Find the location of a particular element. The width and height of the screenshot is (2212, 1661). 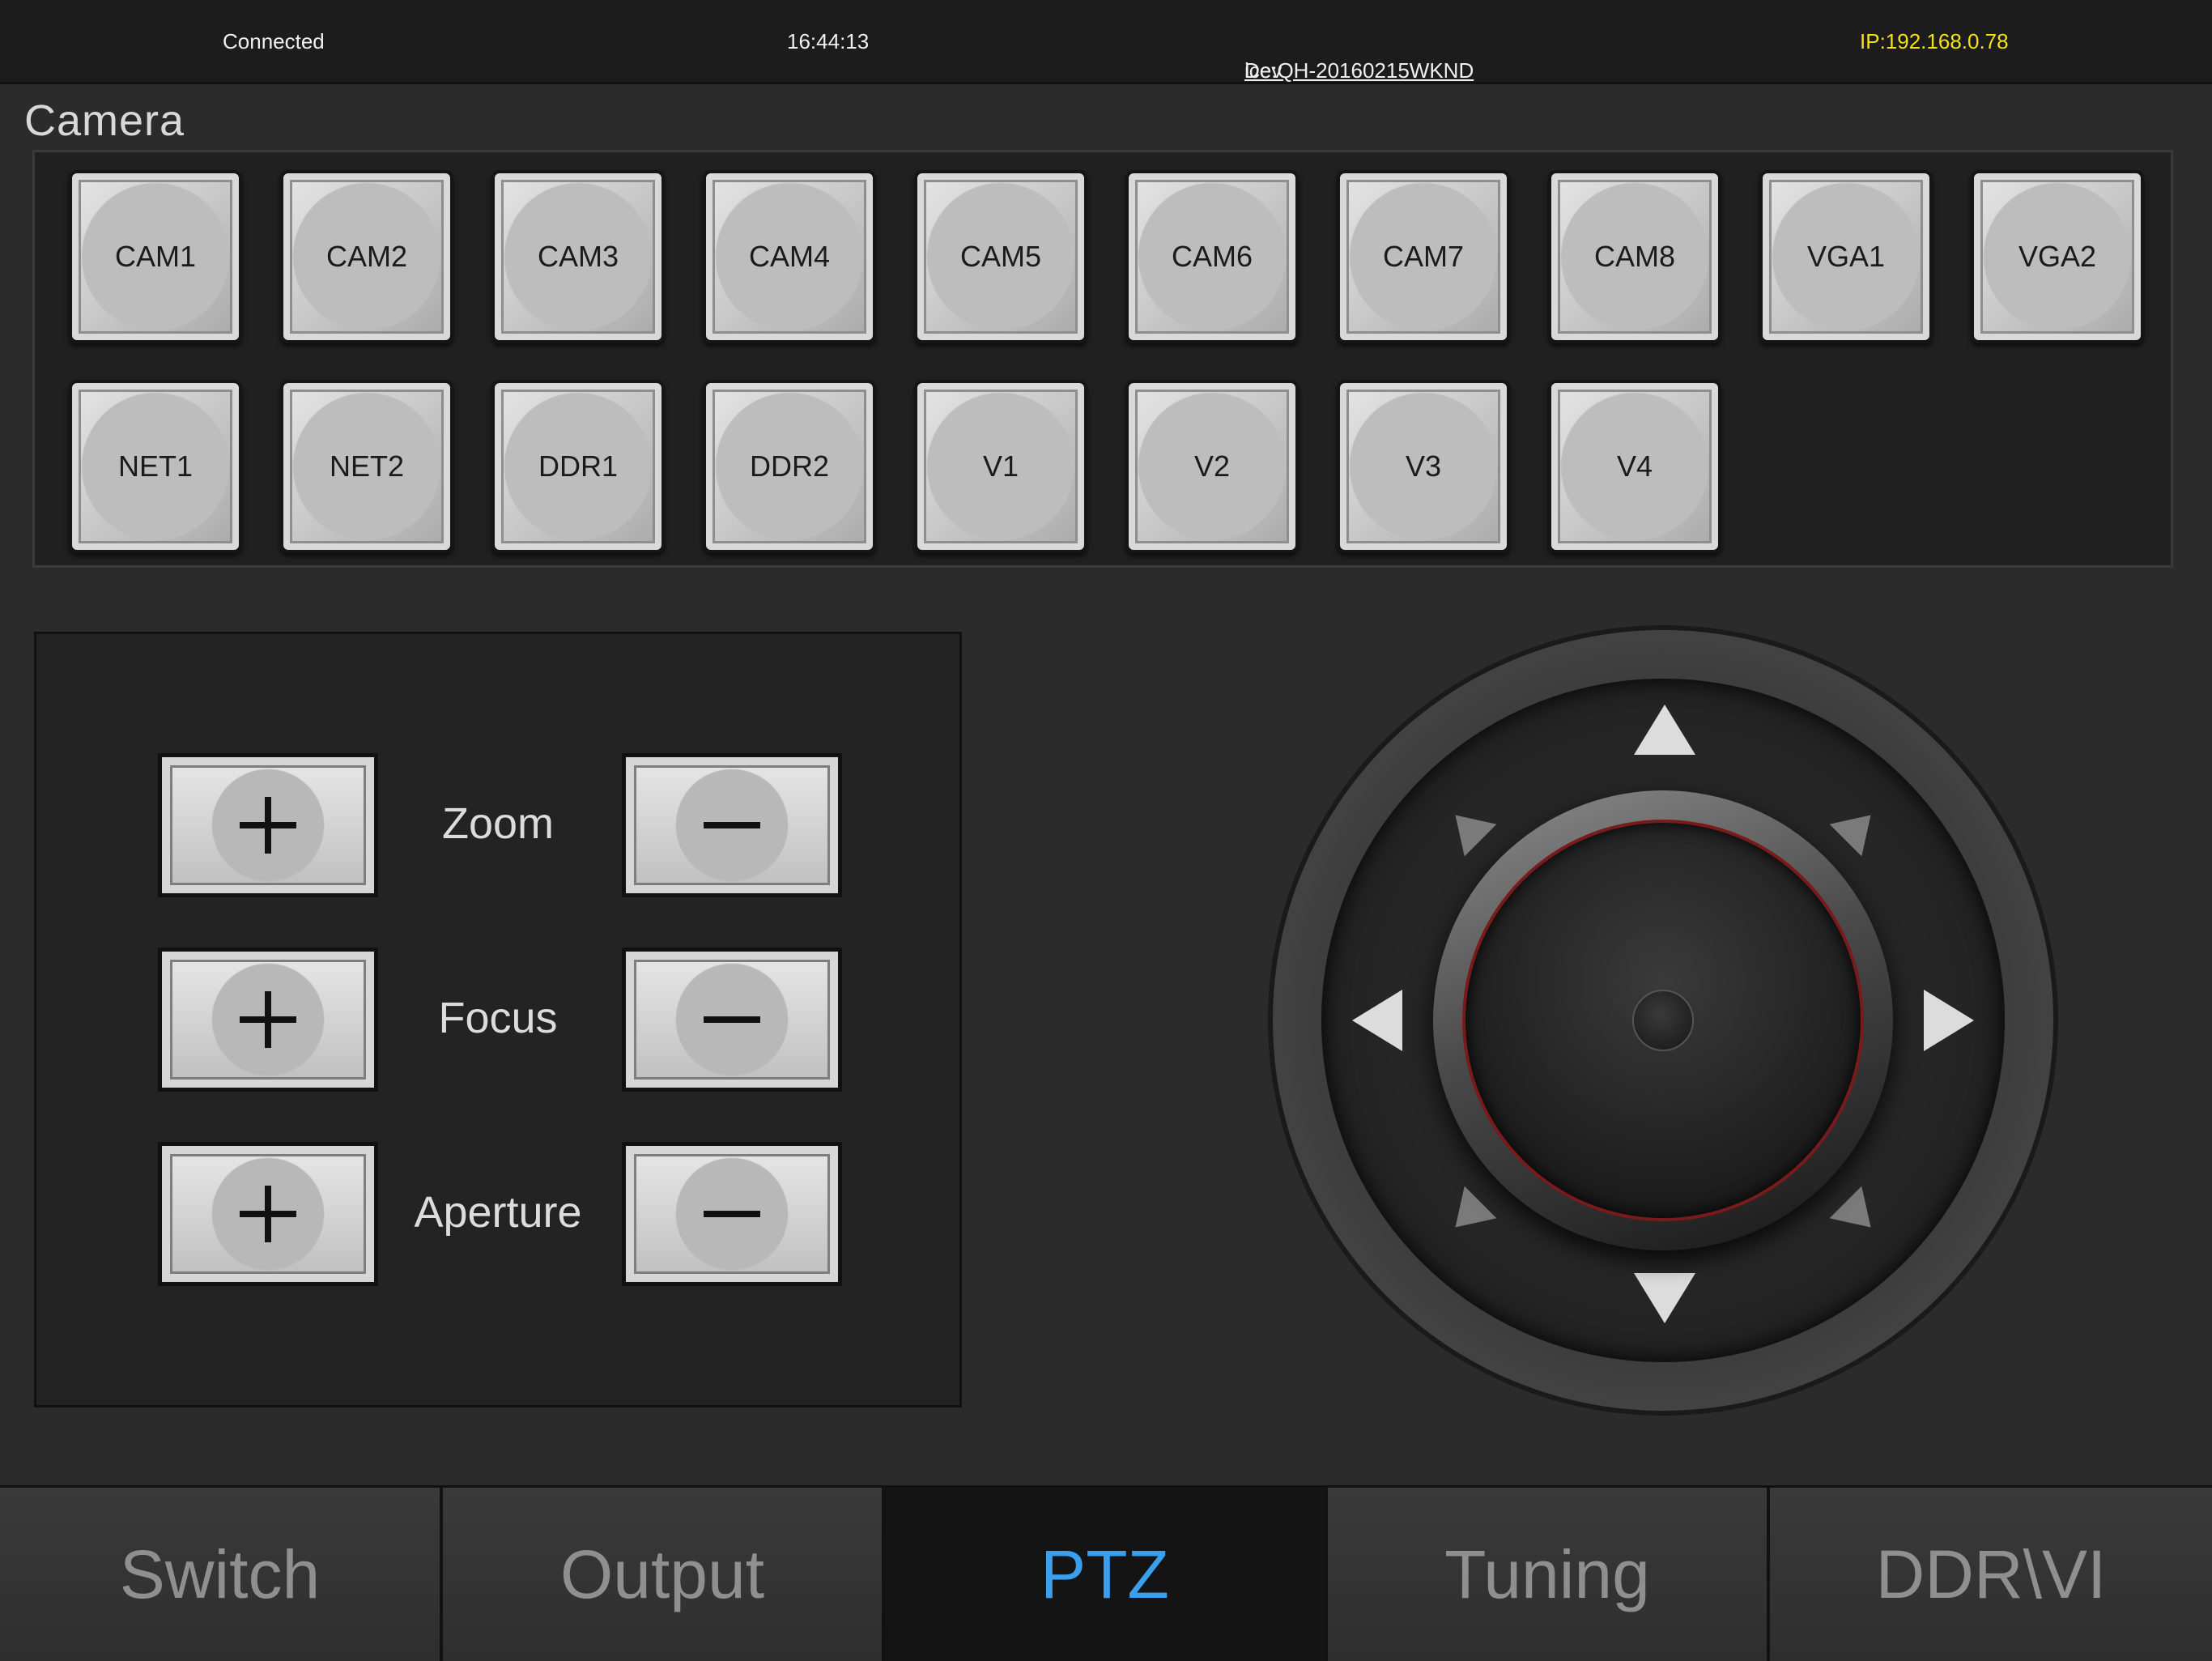

cam-button-ddr2: DDR2 is located at coordinates (790, 466).